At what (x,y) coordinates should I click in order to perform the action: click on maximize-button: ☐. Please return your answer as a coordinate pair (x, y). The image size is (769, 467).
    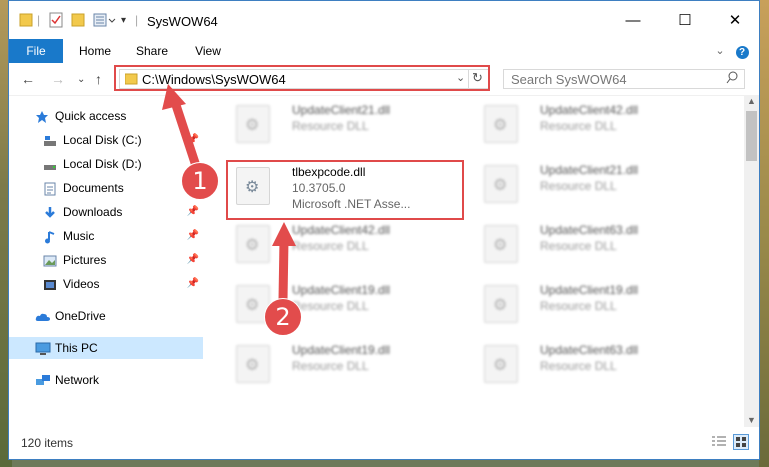
    Looking at the image, I should click on (685, 20).